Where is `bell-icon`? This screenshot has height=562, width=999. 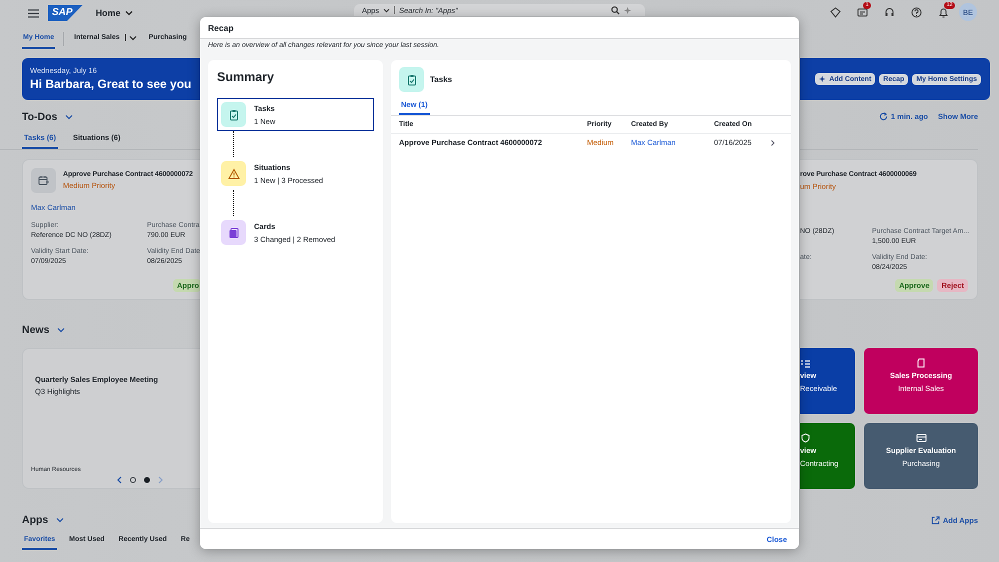
bell-icon is located at coordinates (943, 12).